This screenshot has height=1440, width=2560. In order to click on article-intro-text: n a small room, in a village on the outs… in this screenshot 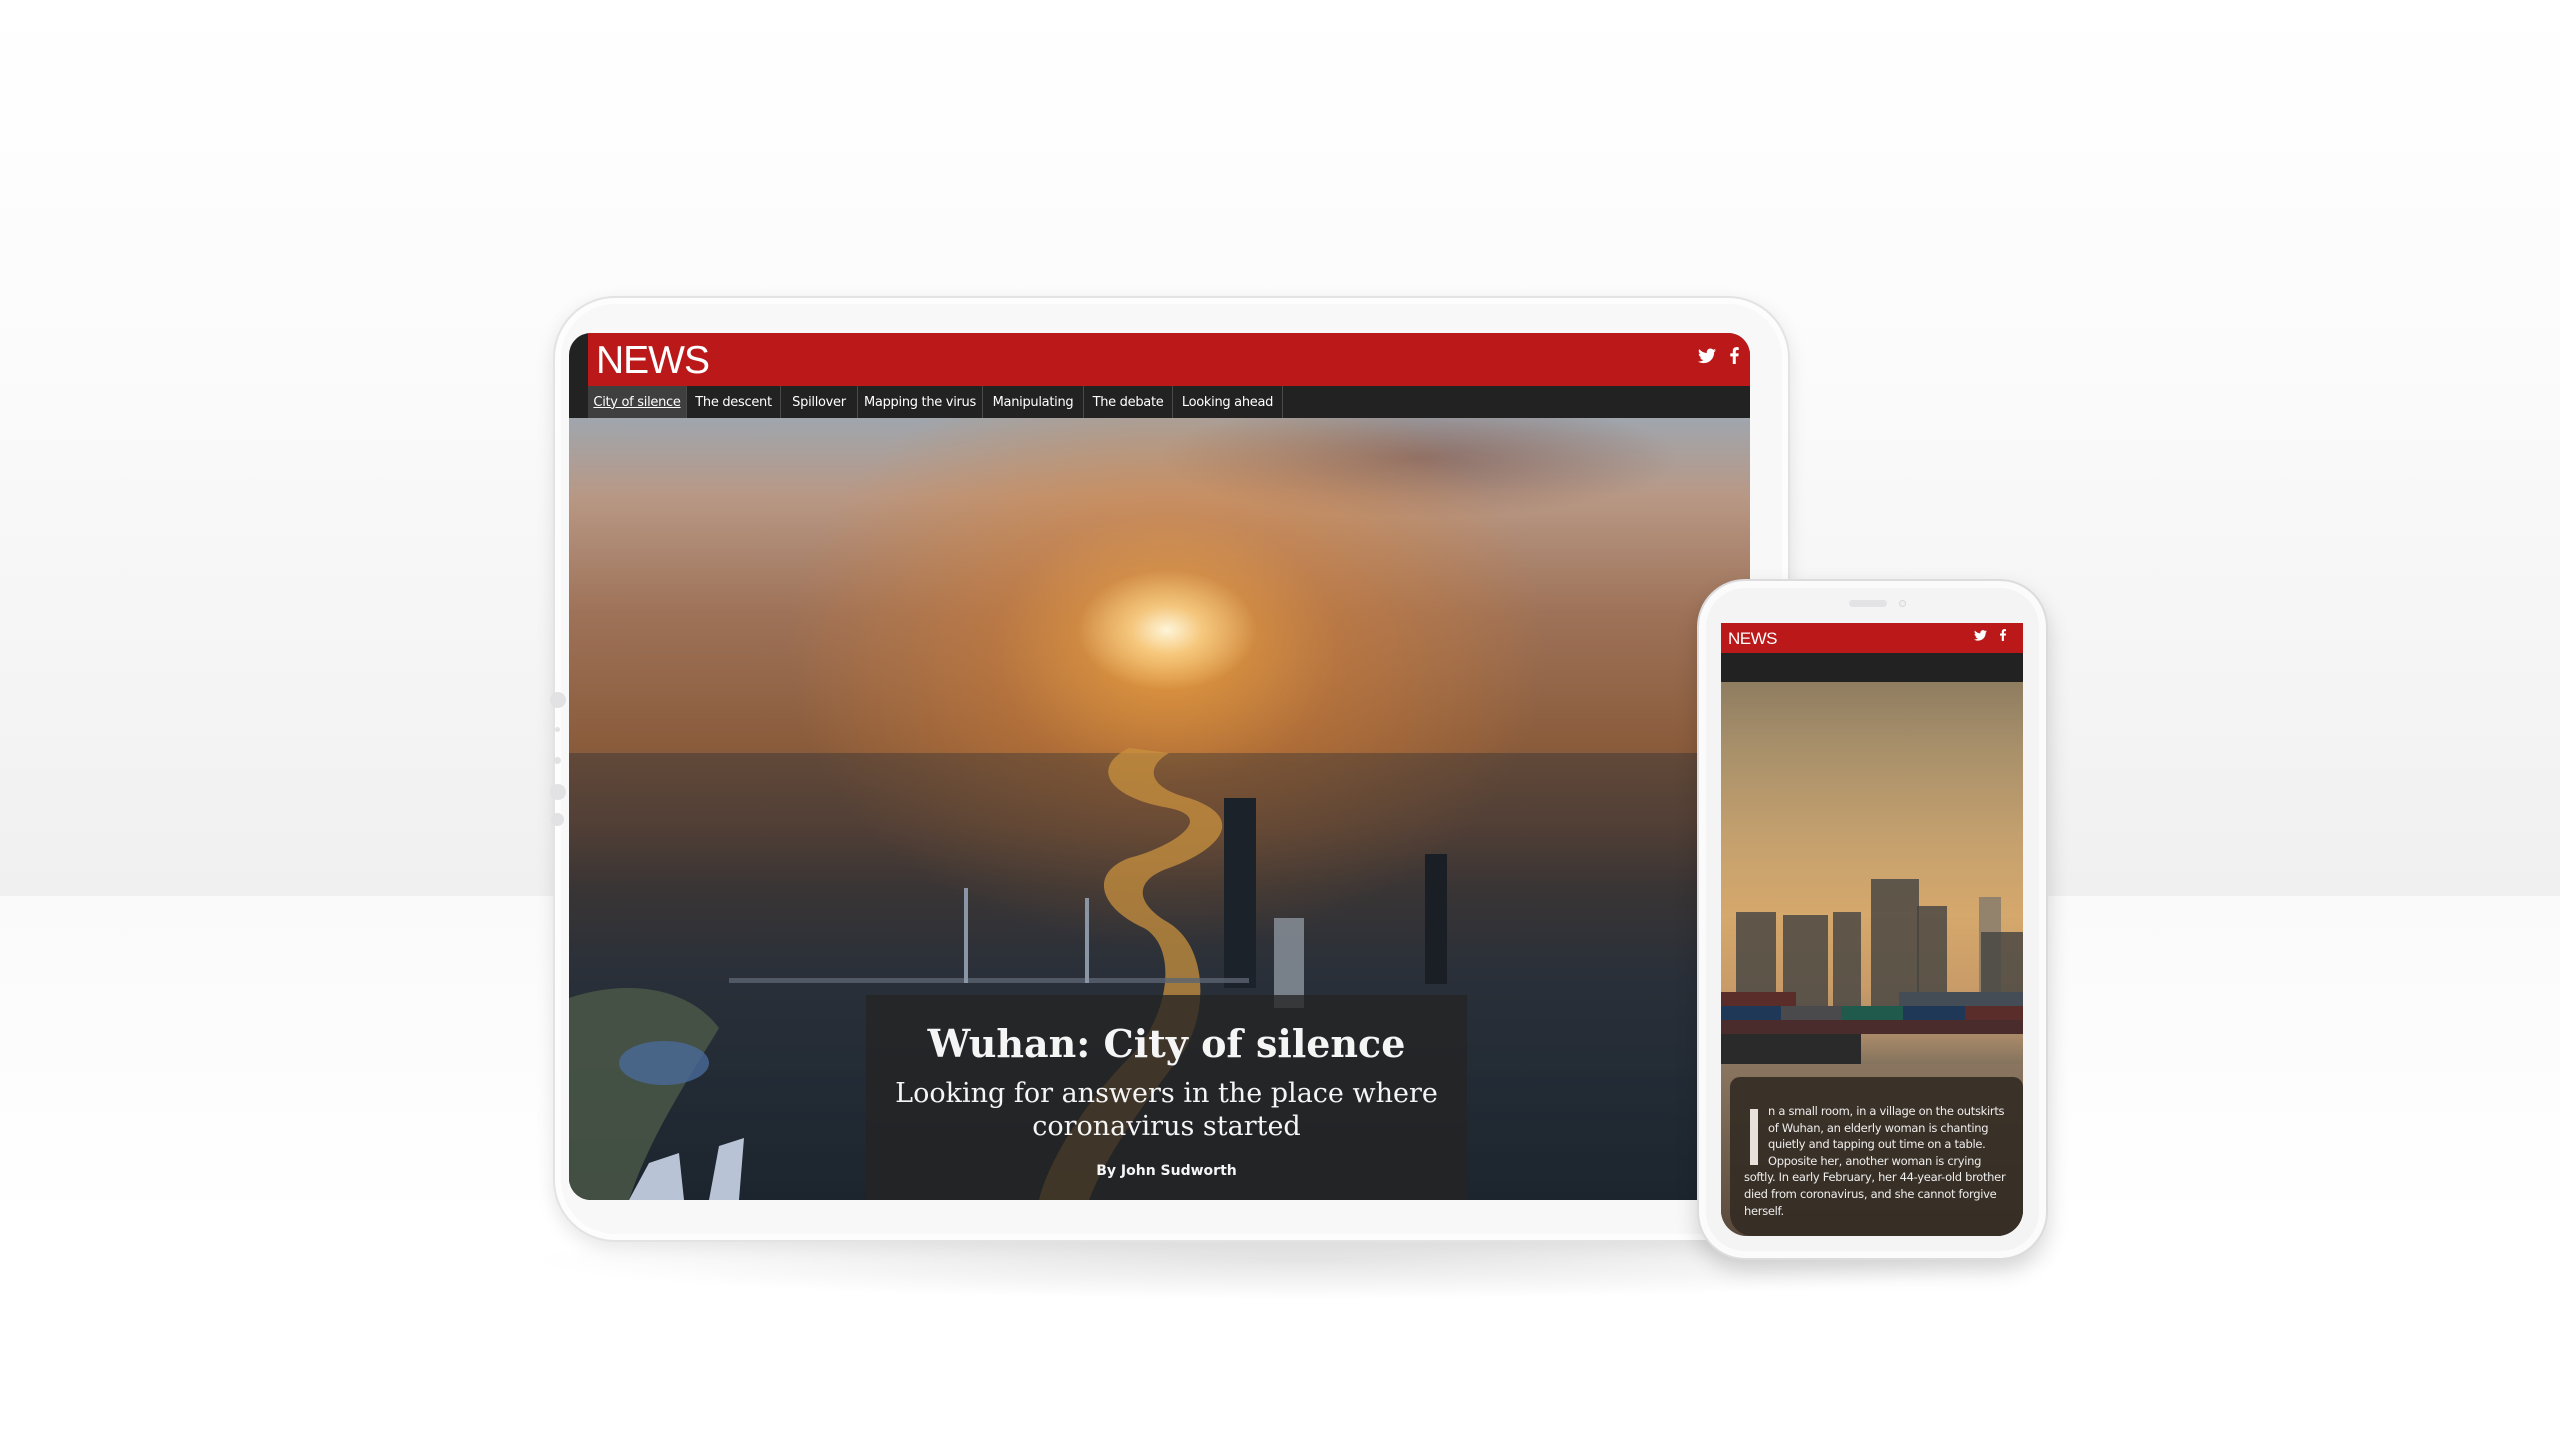, I will do `click(1878, 1161)`.